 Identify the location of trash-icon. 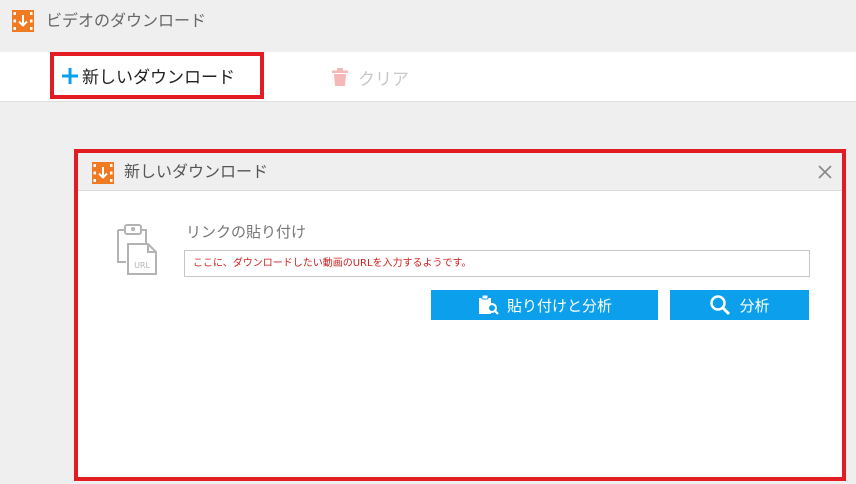
(340, 77).